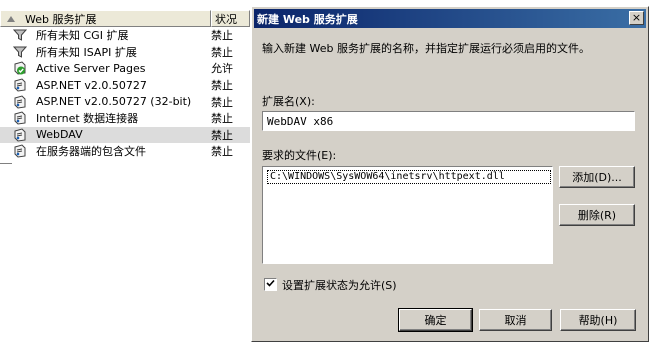  Describe the element at coordinates (114, 102) in the screenshot. I see `extension-name: ASP.NET v2.0.50727 (32-bit)` at that location.